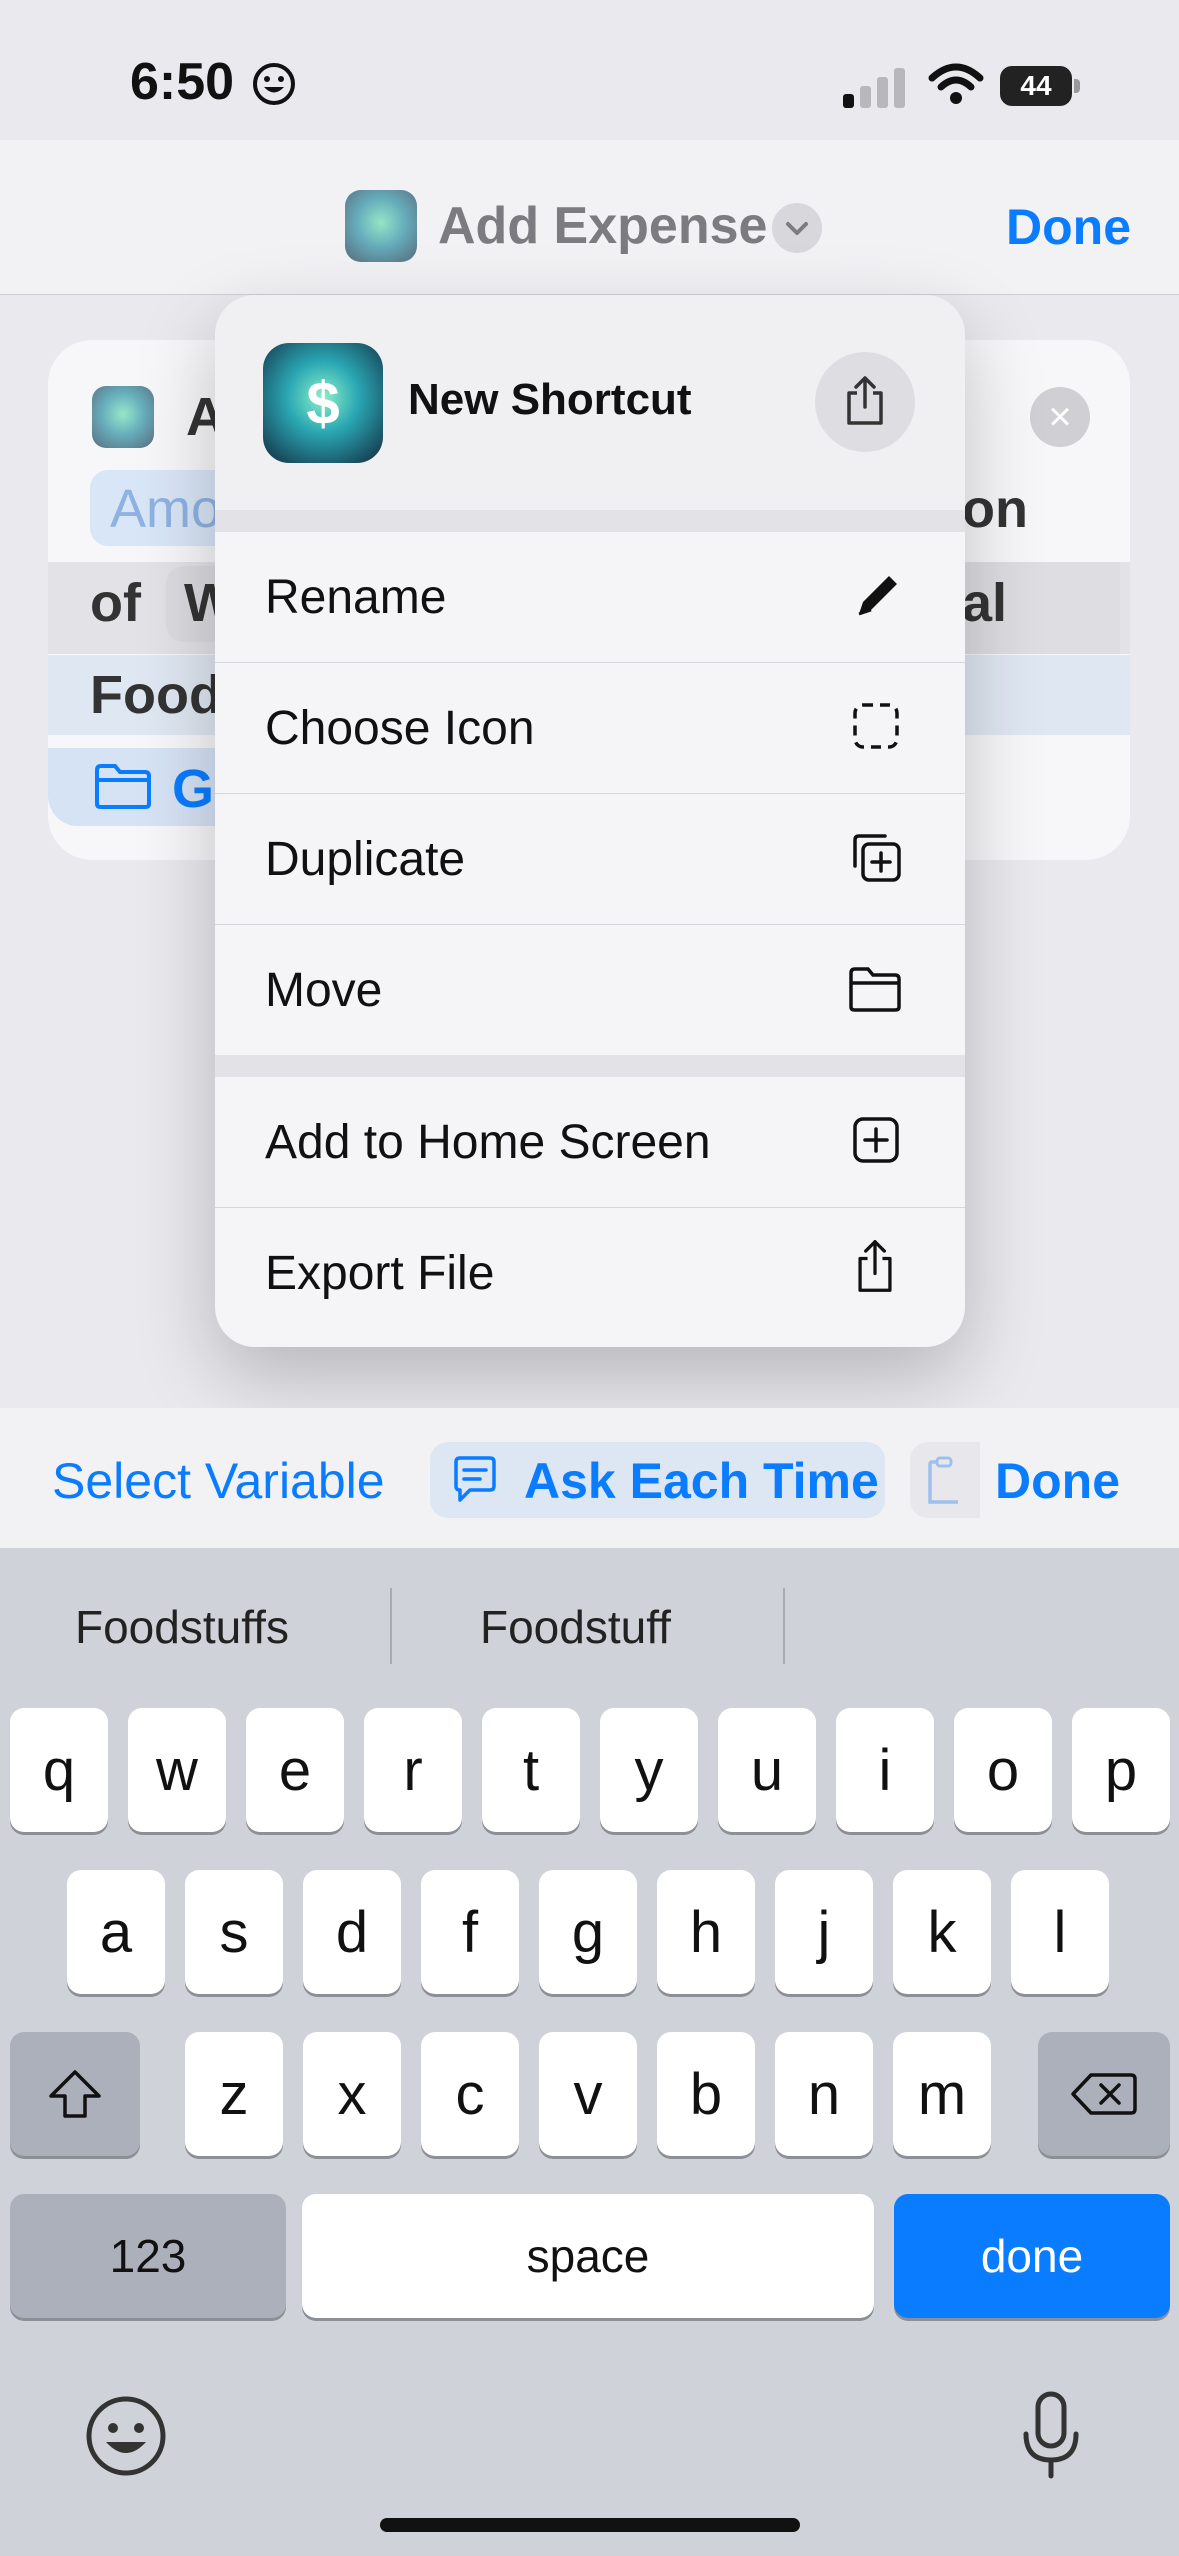  What do you see at coordinates (1121, 1770) in the screenshot?
I see `key-p: p` at bounding box center [1121, 1770].